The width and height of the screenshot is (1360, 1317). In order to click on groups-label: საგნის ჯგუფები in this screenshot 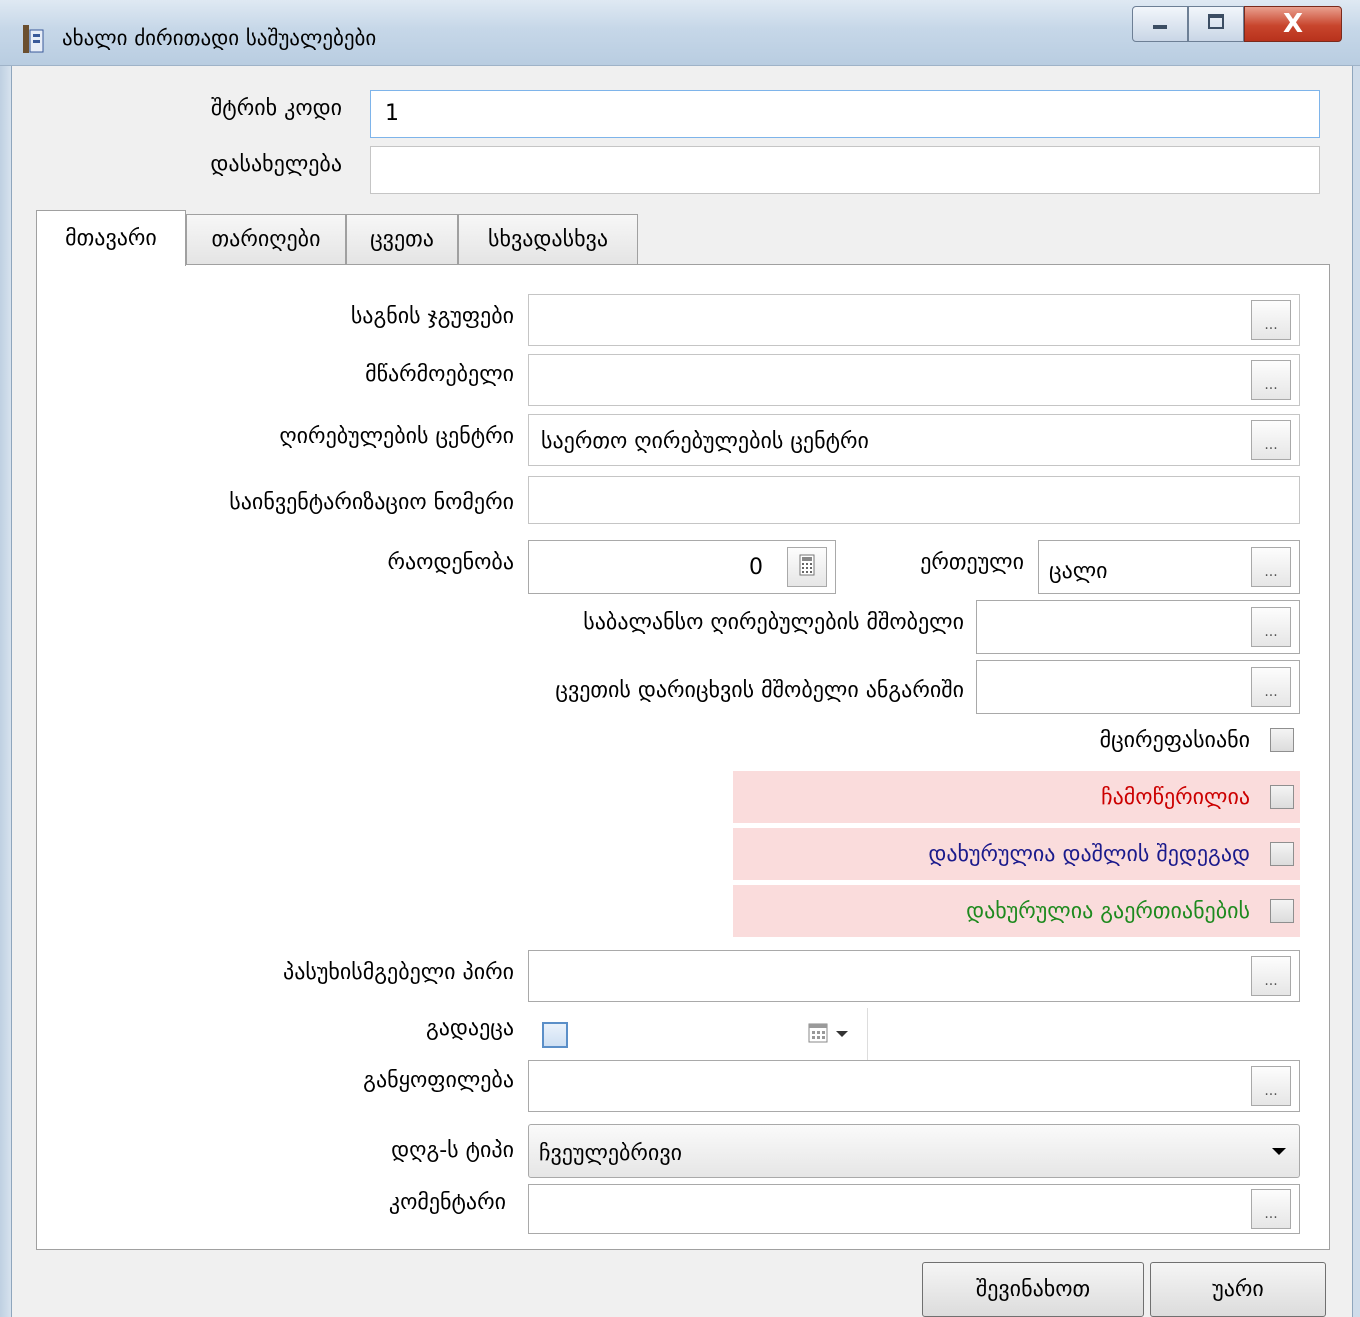, I will do `click(432, 316)`.